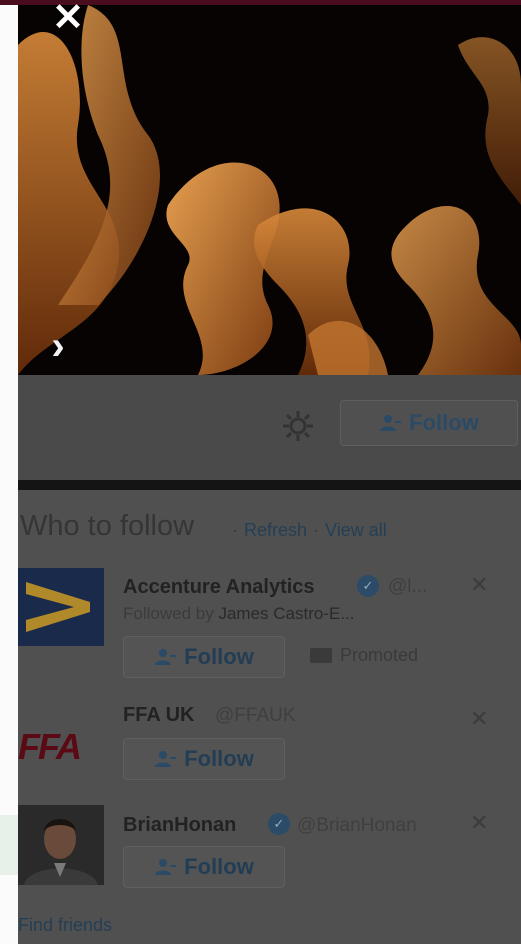  Describe the element at coordinates (219, 587) in the screenshot. I see `account-name: Accenture Analytics` at that location.